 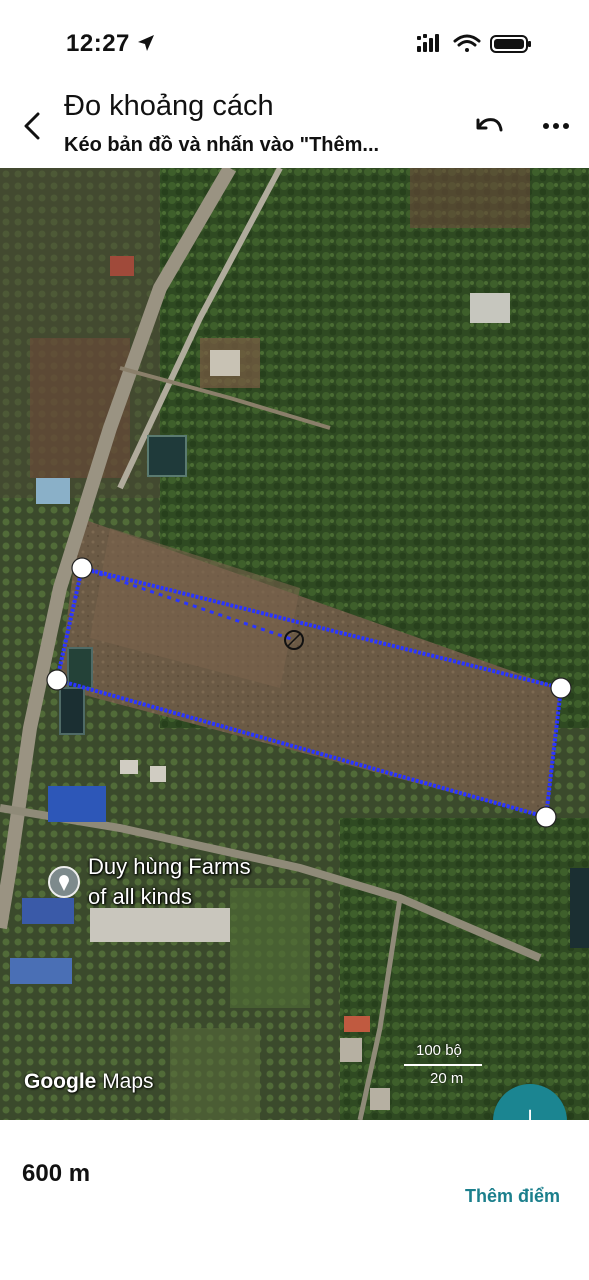 What do you see at coordinates (447, 1078) in the screenshot?
I see `scale-meters: 20 m` at bounding box center [447, 1078].